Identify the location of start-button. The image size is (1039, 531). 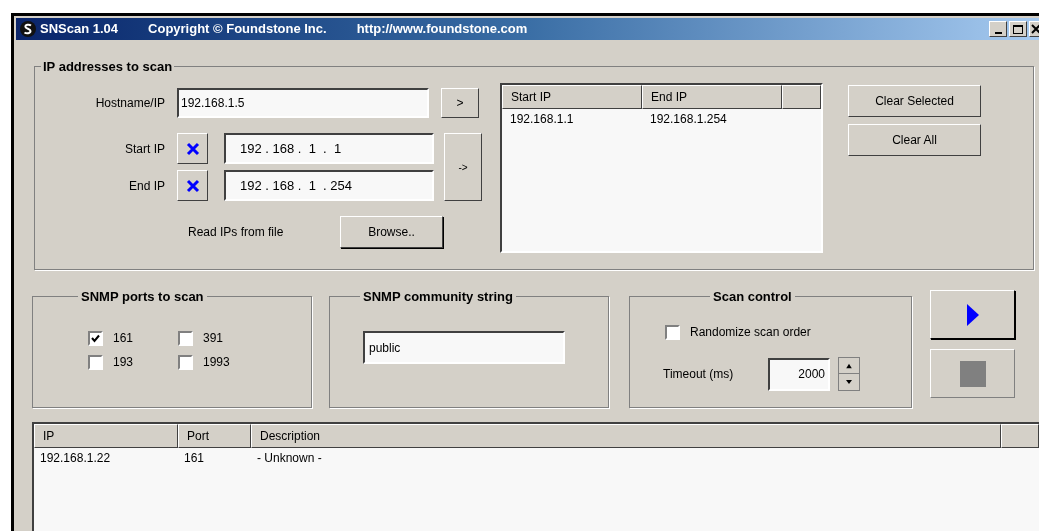
(972, 314).